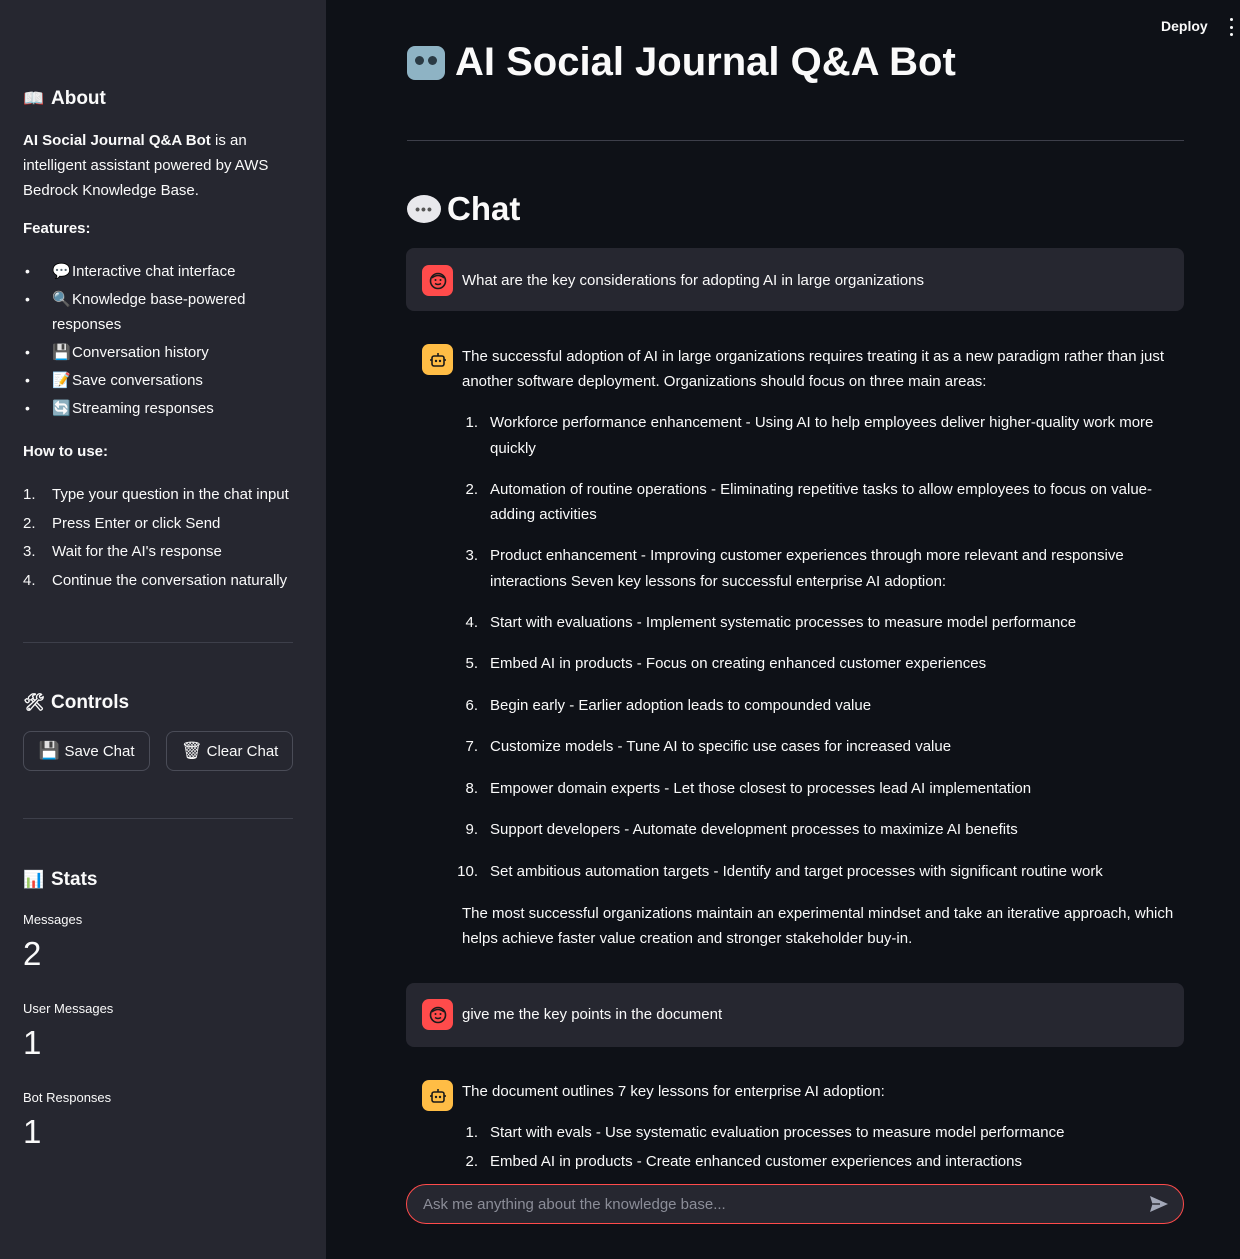  Describe the element at coordinates (137, 380) in the screenshot. I see `feature-label: Save conversations` at that location.